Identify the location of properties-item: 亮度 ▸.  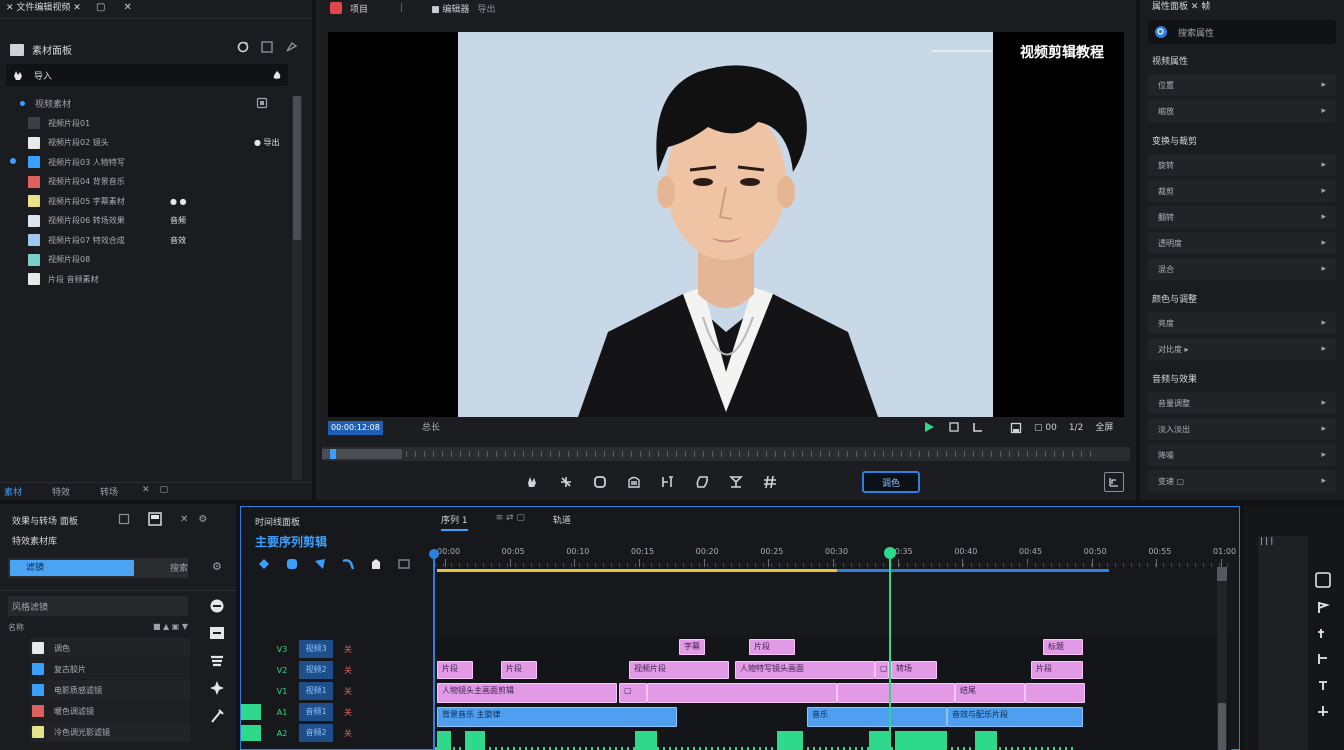
(1242, 323).